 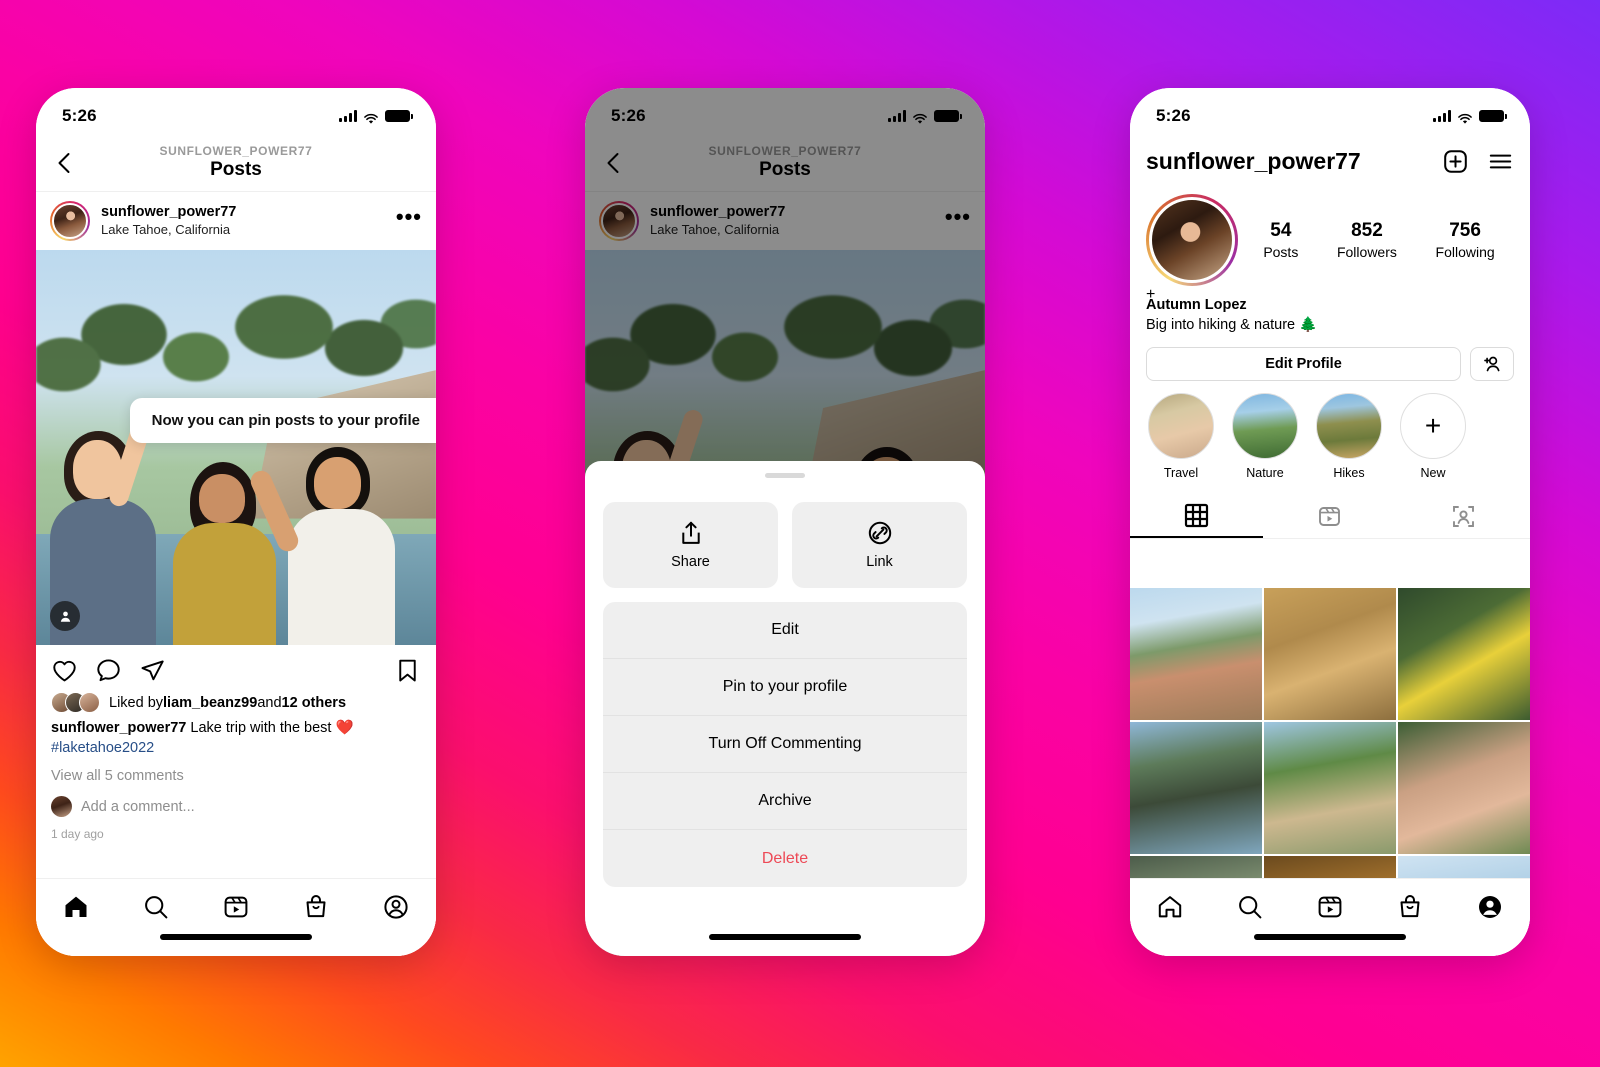 I want to click on more-options-icon: •••, so click(x=409, y=217).